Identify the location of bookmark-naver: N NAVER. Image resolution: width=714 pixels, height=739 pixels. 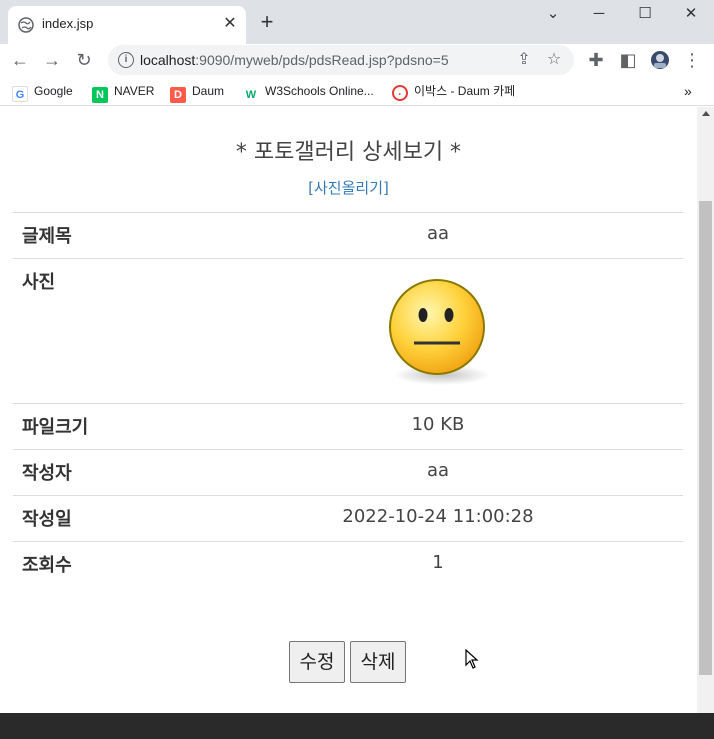
(123, 92).